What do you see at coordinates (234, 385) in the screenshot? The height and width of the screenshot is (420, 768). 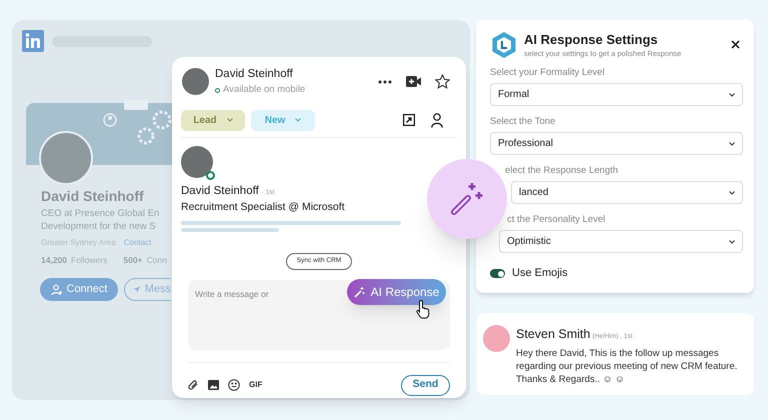 I see `emoji-icon` at bounding box center [234, 385].